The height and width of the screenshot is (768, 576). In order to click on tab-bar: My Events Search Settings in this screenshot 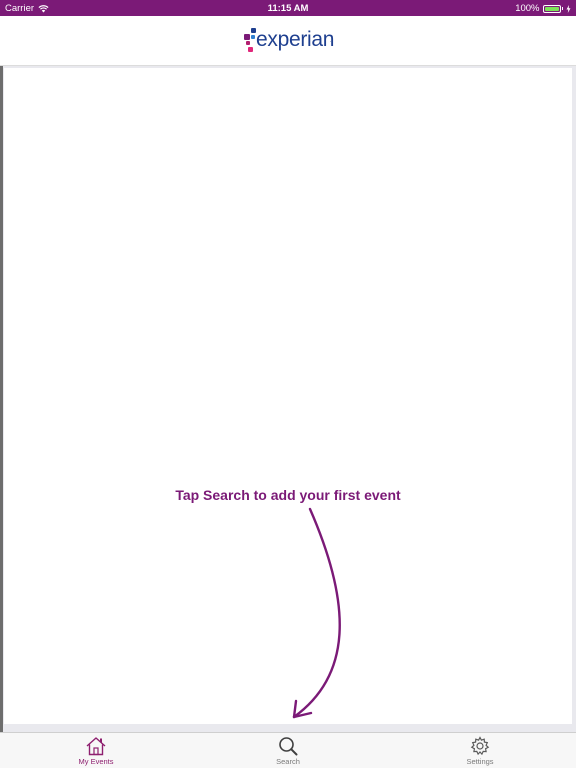, I will do `click(288, 750)`.